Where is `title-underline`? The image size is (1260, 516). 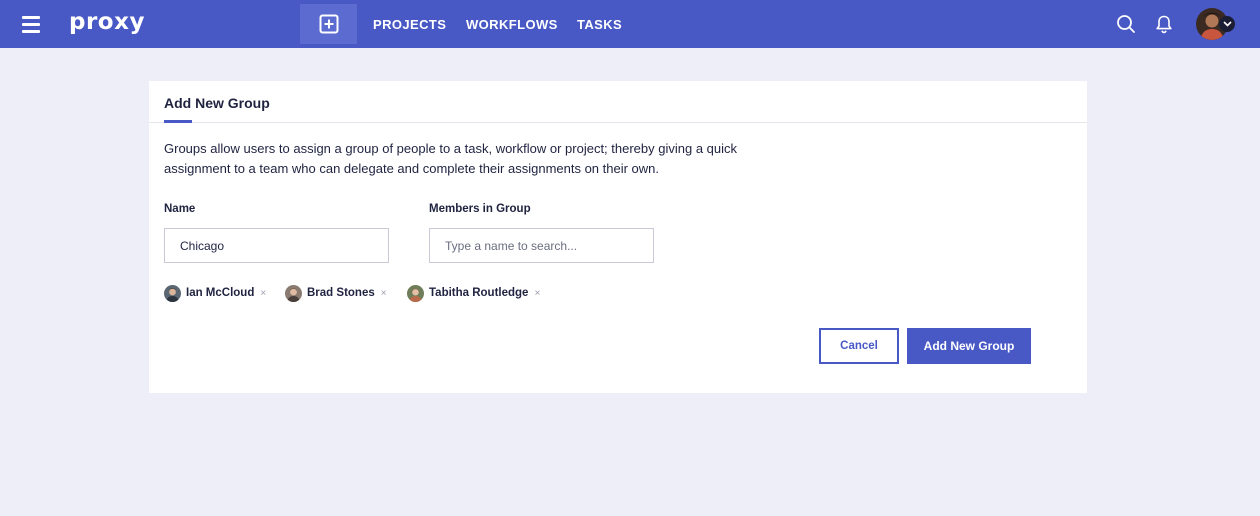 title-underline is located at coordinates (178, 121).